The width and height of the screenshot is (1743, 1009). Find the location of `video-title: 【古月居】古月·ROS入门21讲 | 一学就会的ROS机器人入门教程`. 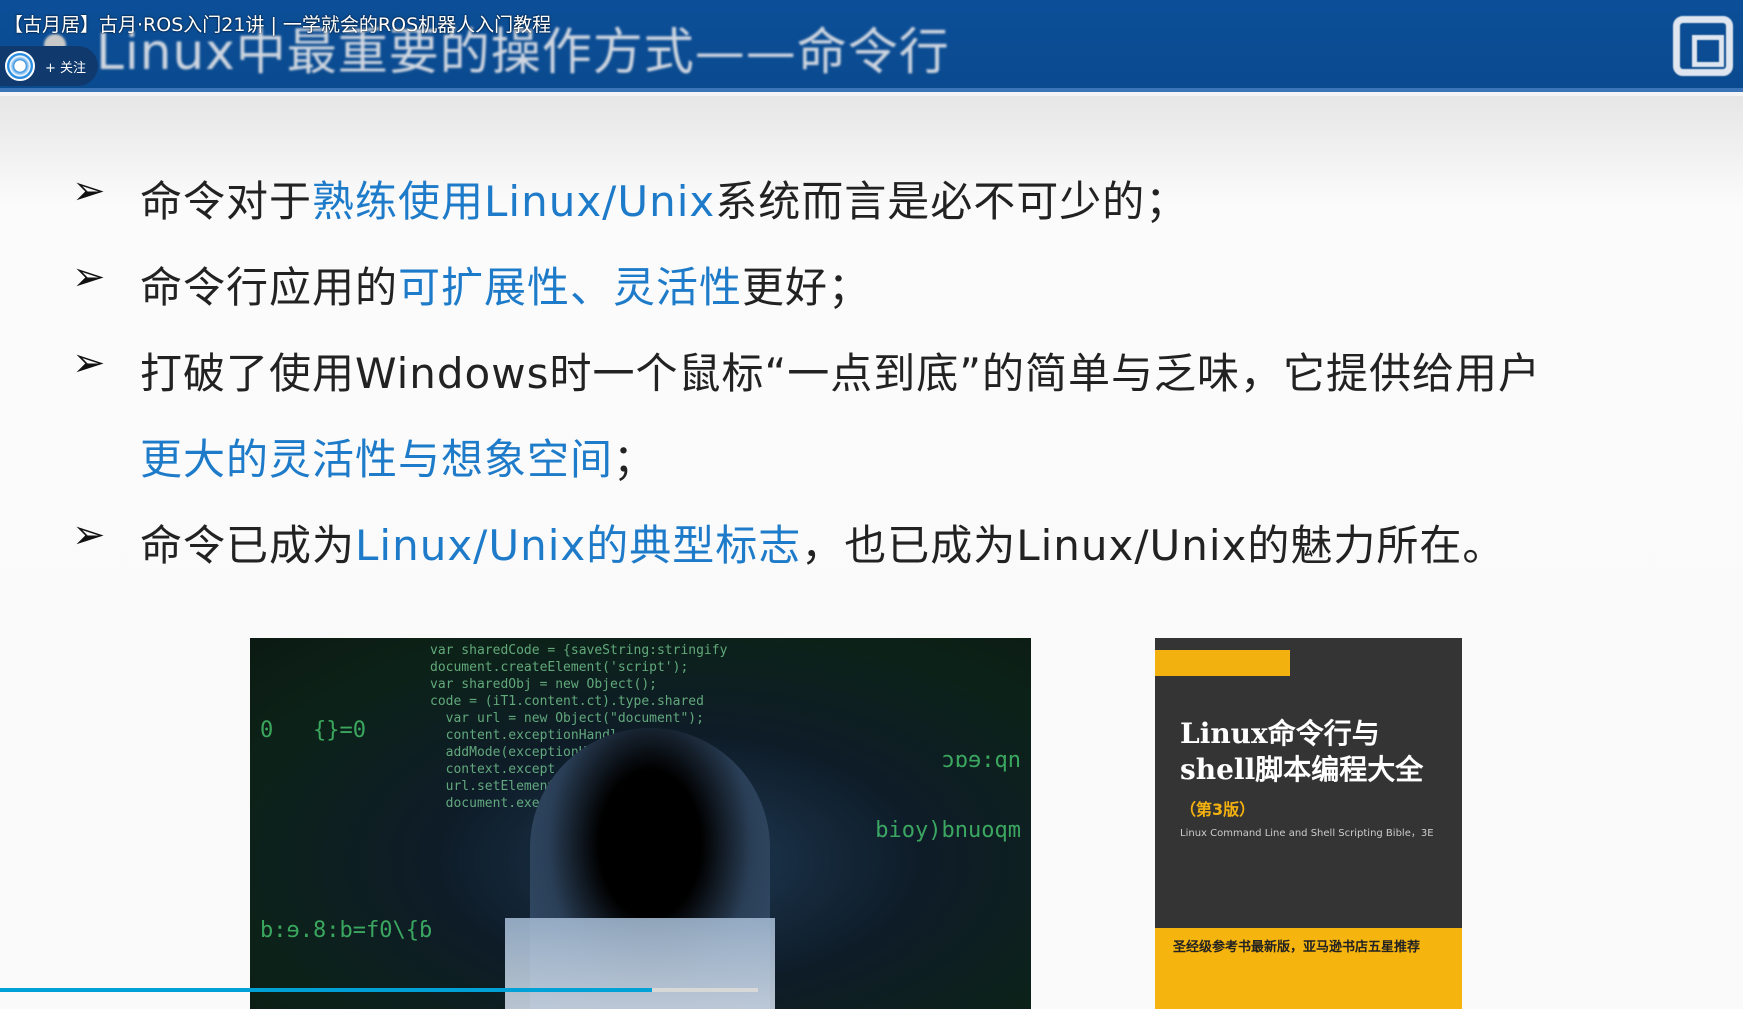

video-title: 【古月居】古月·ROS入门21讲 | 一学就会的ROS机器人入门教程 is located at coordinates (277, 23).